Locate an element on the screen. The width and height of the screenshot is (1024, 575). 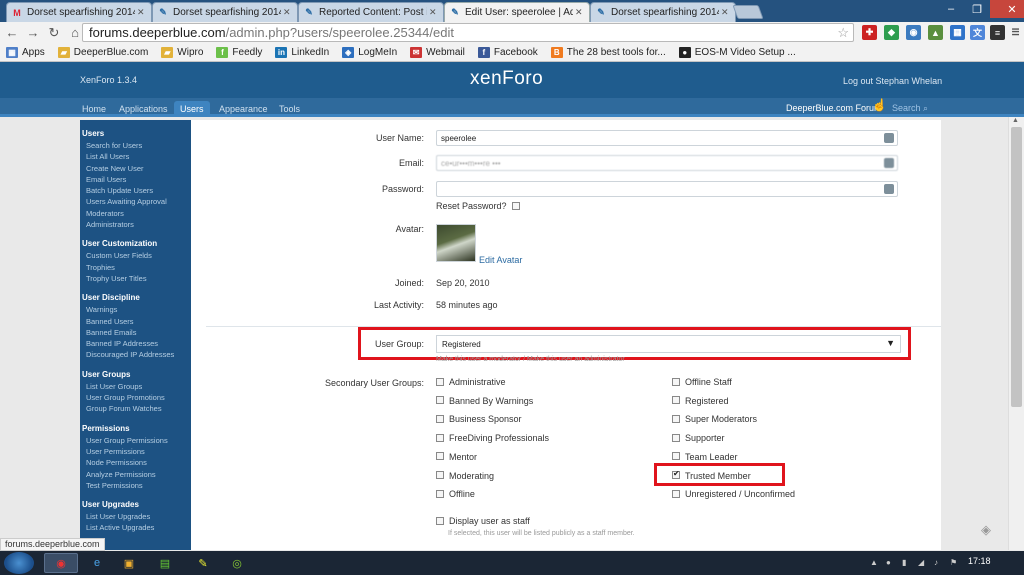
sidebar-link: List Active Upgrades is located at coordinates (135, 527).